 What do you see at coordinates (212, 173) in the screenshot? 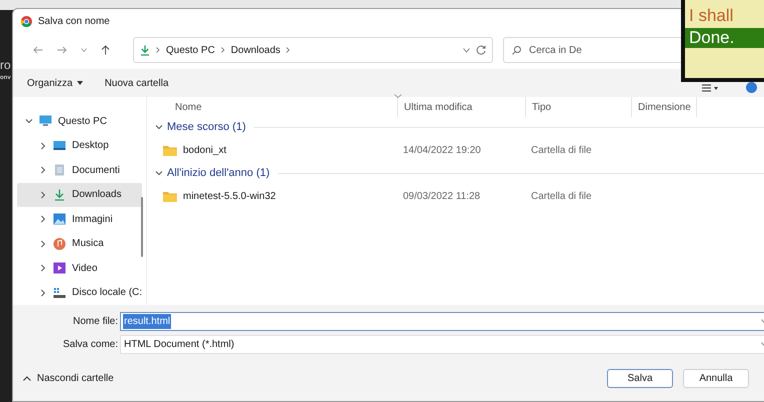
I see `group-header: All'inizio dell'anno (1)` at bounding box center [212, 173].